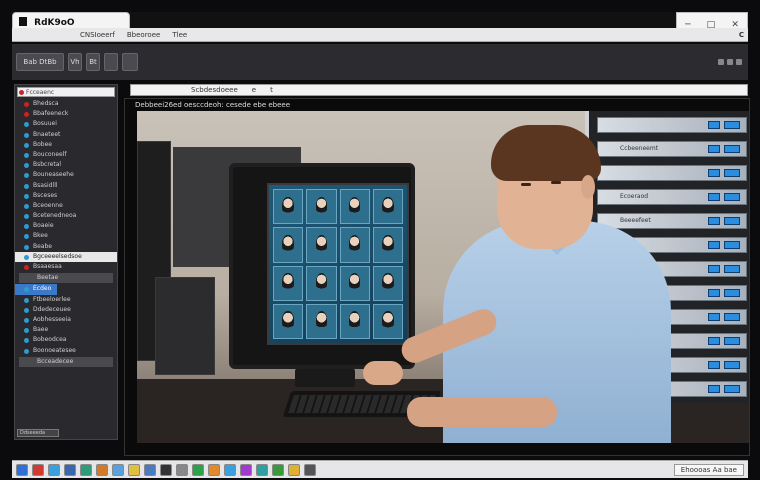 The width and height of the screenshot is (760, 480). I want to click on sidebar-item: Bceoenne, so click(66, 206).